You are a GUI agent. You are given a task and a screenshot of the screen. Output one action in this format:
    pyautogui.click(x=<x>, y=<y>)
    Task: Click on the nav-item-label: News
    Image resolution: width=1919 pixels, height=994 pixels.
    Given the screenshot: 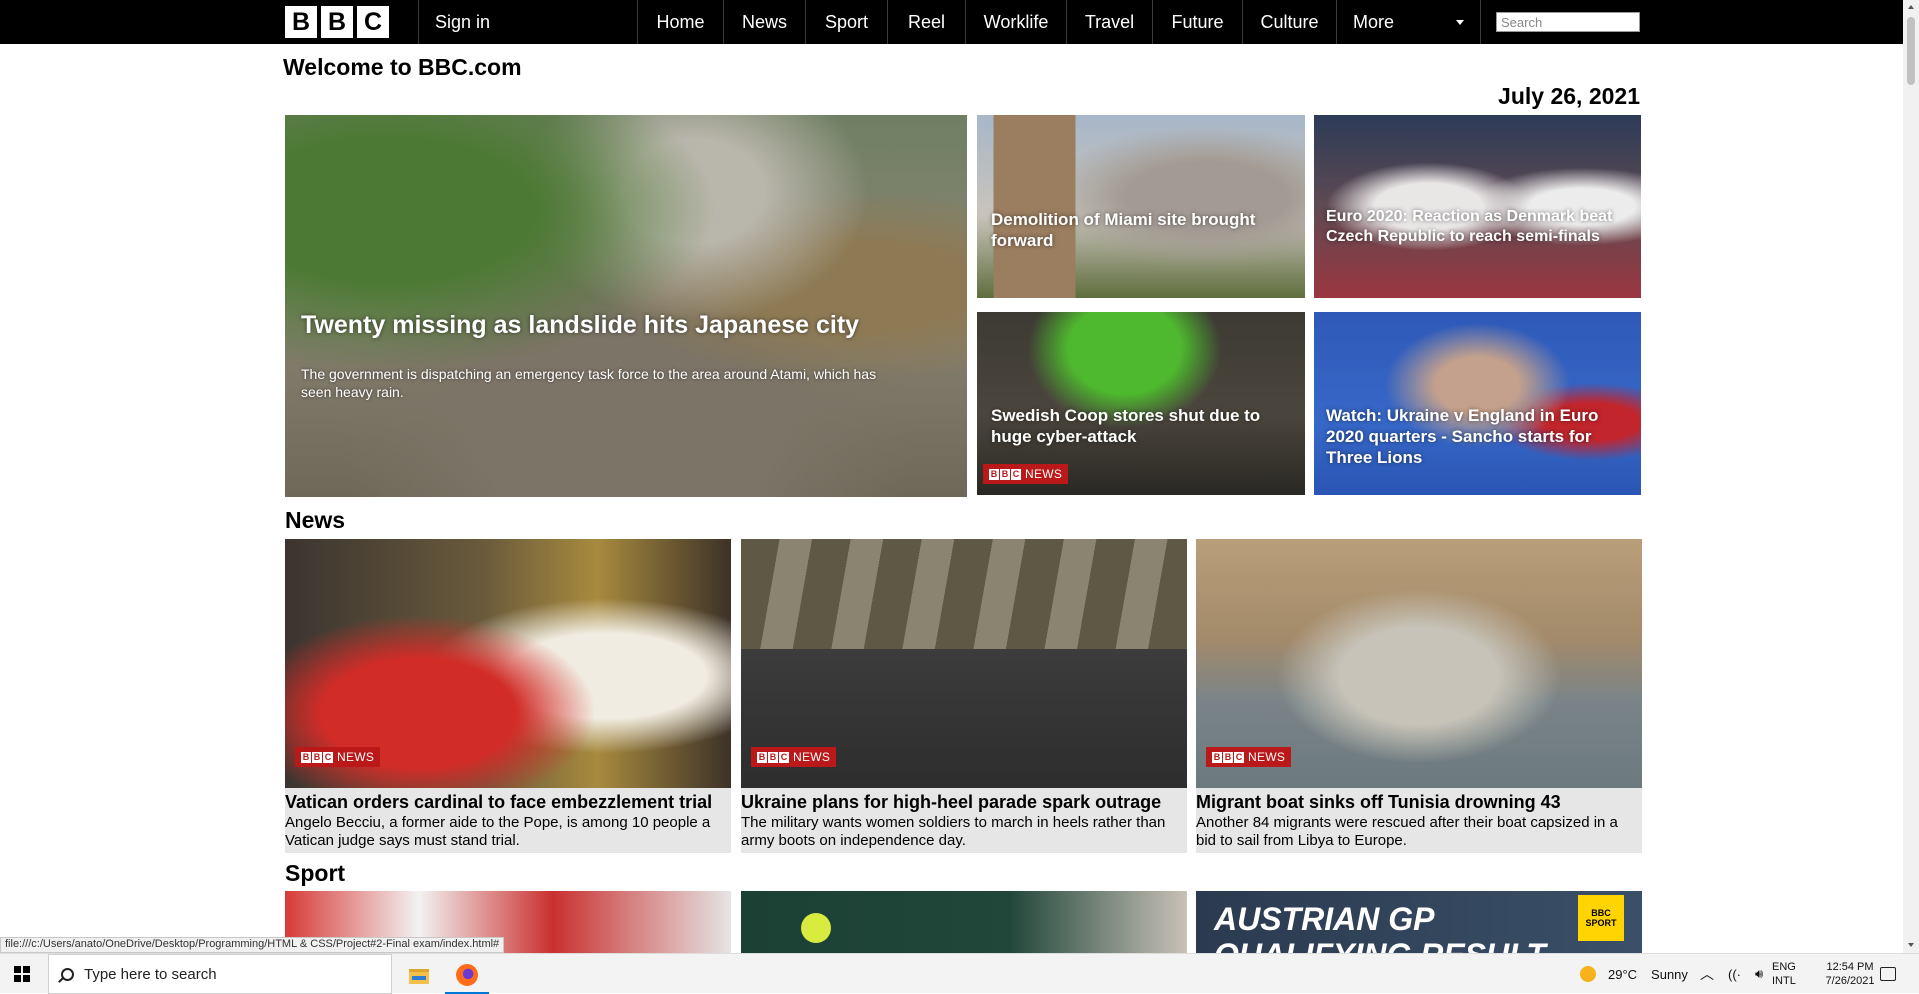 What is the action you would take?
    pyautogui.click(x=764, y=21)
    